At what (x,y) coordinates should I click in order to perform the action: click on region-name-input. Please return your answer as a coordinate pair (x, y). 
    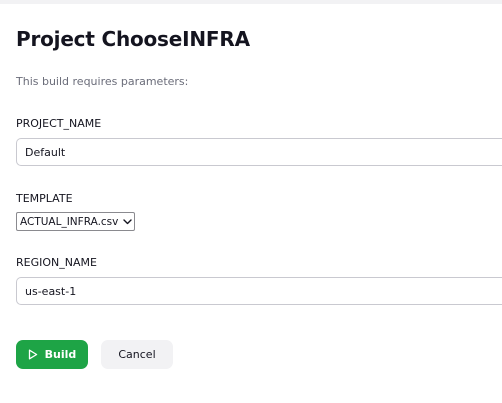
    Looking at the image, I should click on (259, 291).